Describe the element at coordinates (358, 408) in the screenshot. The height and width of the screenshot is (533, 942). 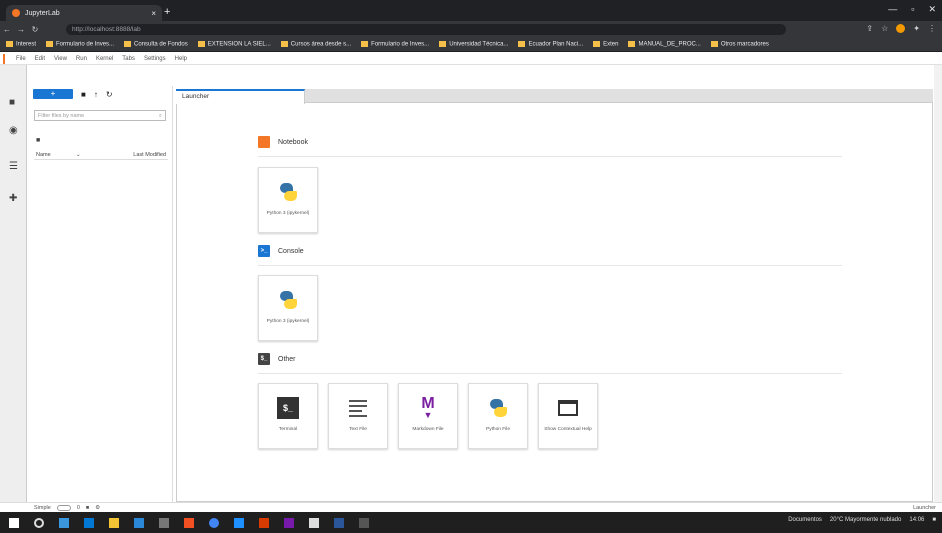
I see `text-file-icon` at that location.